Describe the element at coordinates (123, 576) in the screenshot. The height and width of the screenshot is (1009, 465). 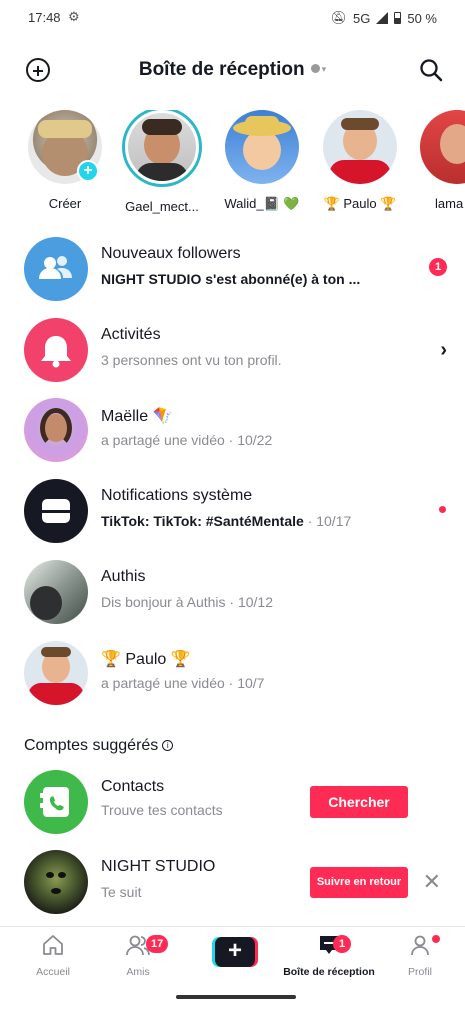
I see `row-title: Authis` at that location.